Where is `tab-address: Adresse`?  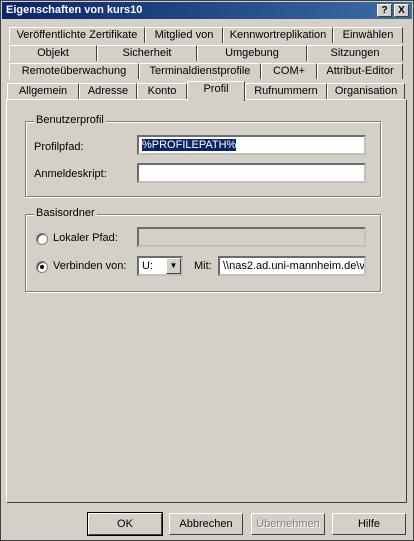
tab-address: Adresse is located at coordinates (108, 91).